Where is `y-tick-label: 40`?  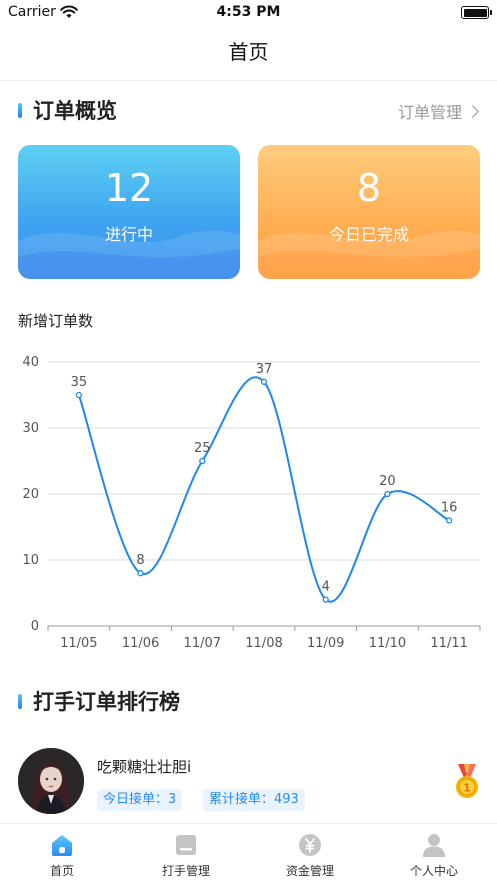 y-tick-label: 40 is located at coordinates (30, 362).